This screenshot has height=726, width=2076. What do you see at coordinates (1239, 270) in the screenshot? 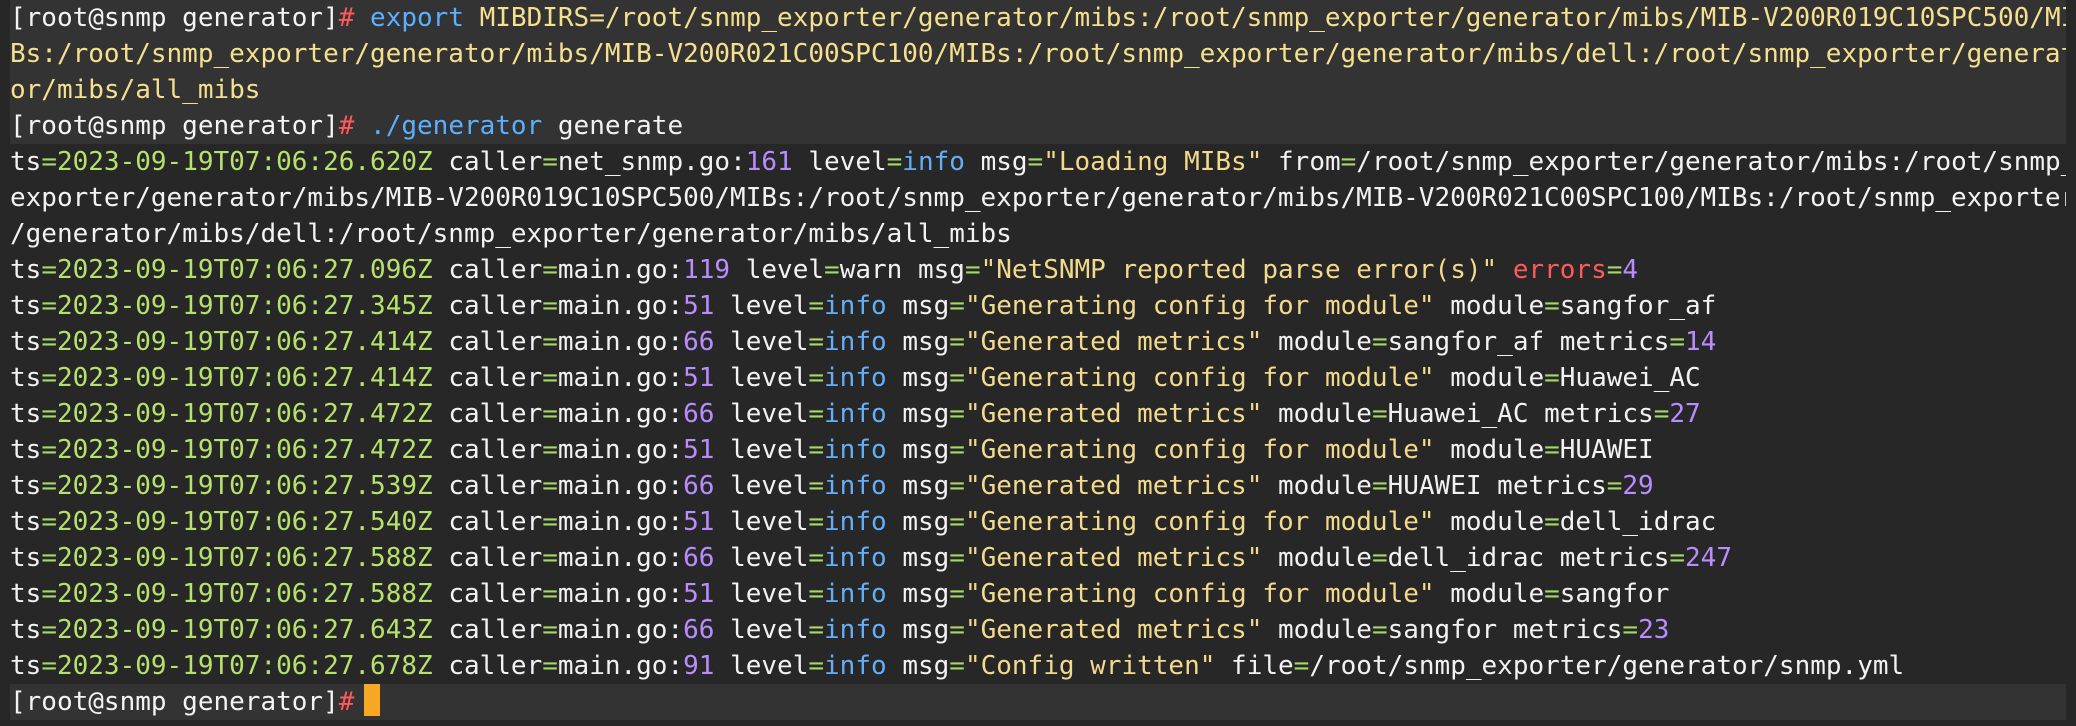
I see `log-message: "NetSNMP reported parse error(s)"` at bounding box center [1239, 270].